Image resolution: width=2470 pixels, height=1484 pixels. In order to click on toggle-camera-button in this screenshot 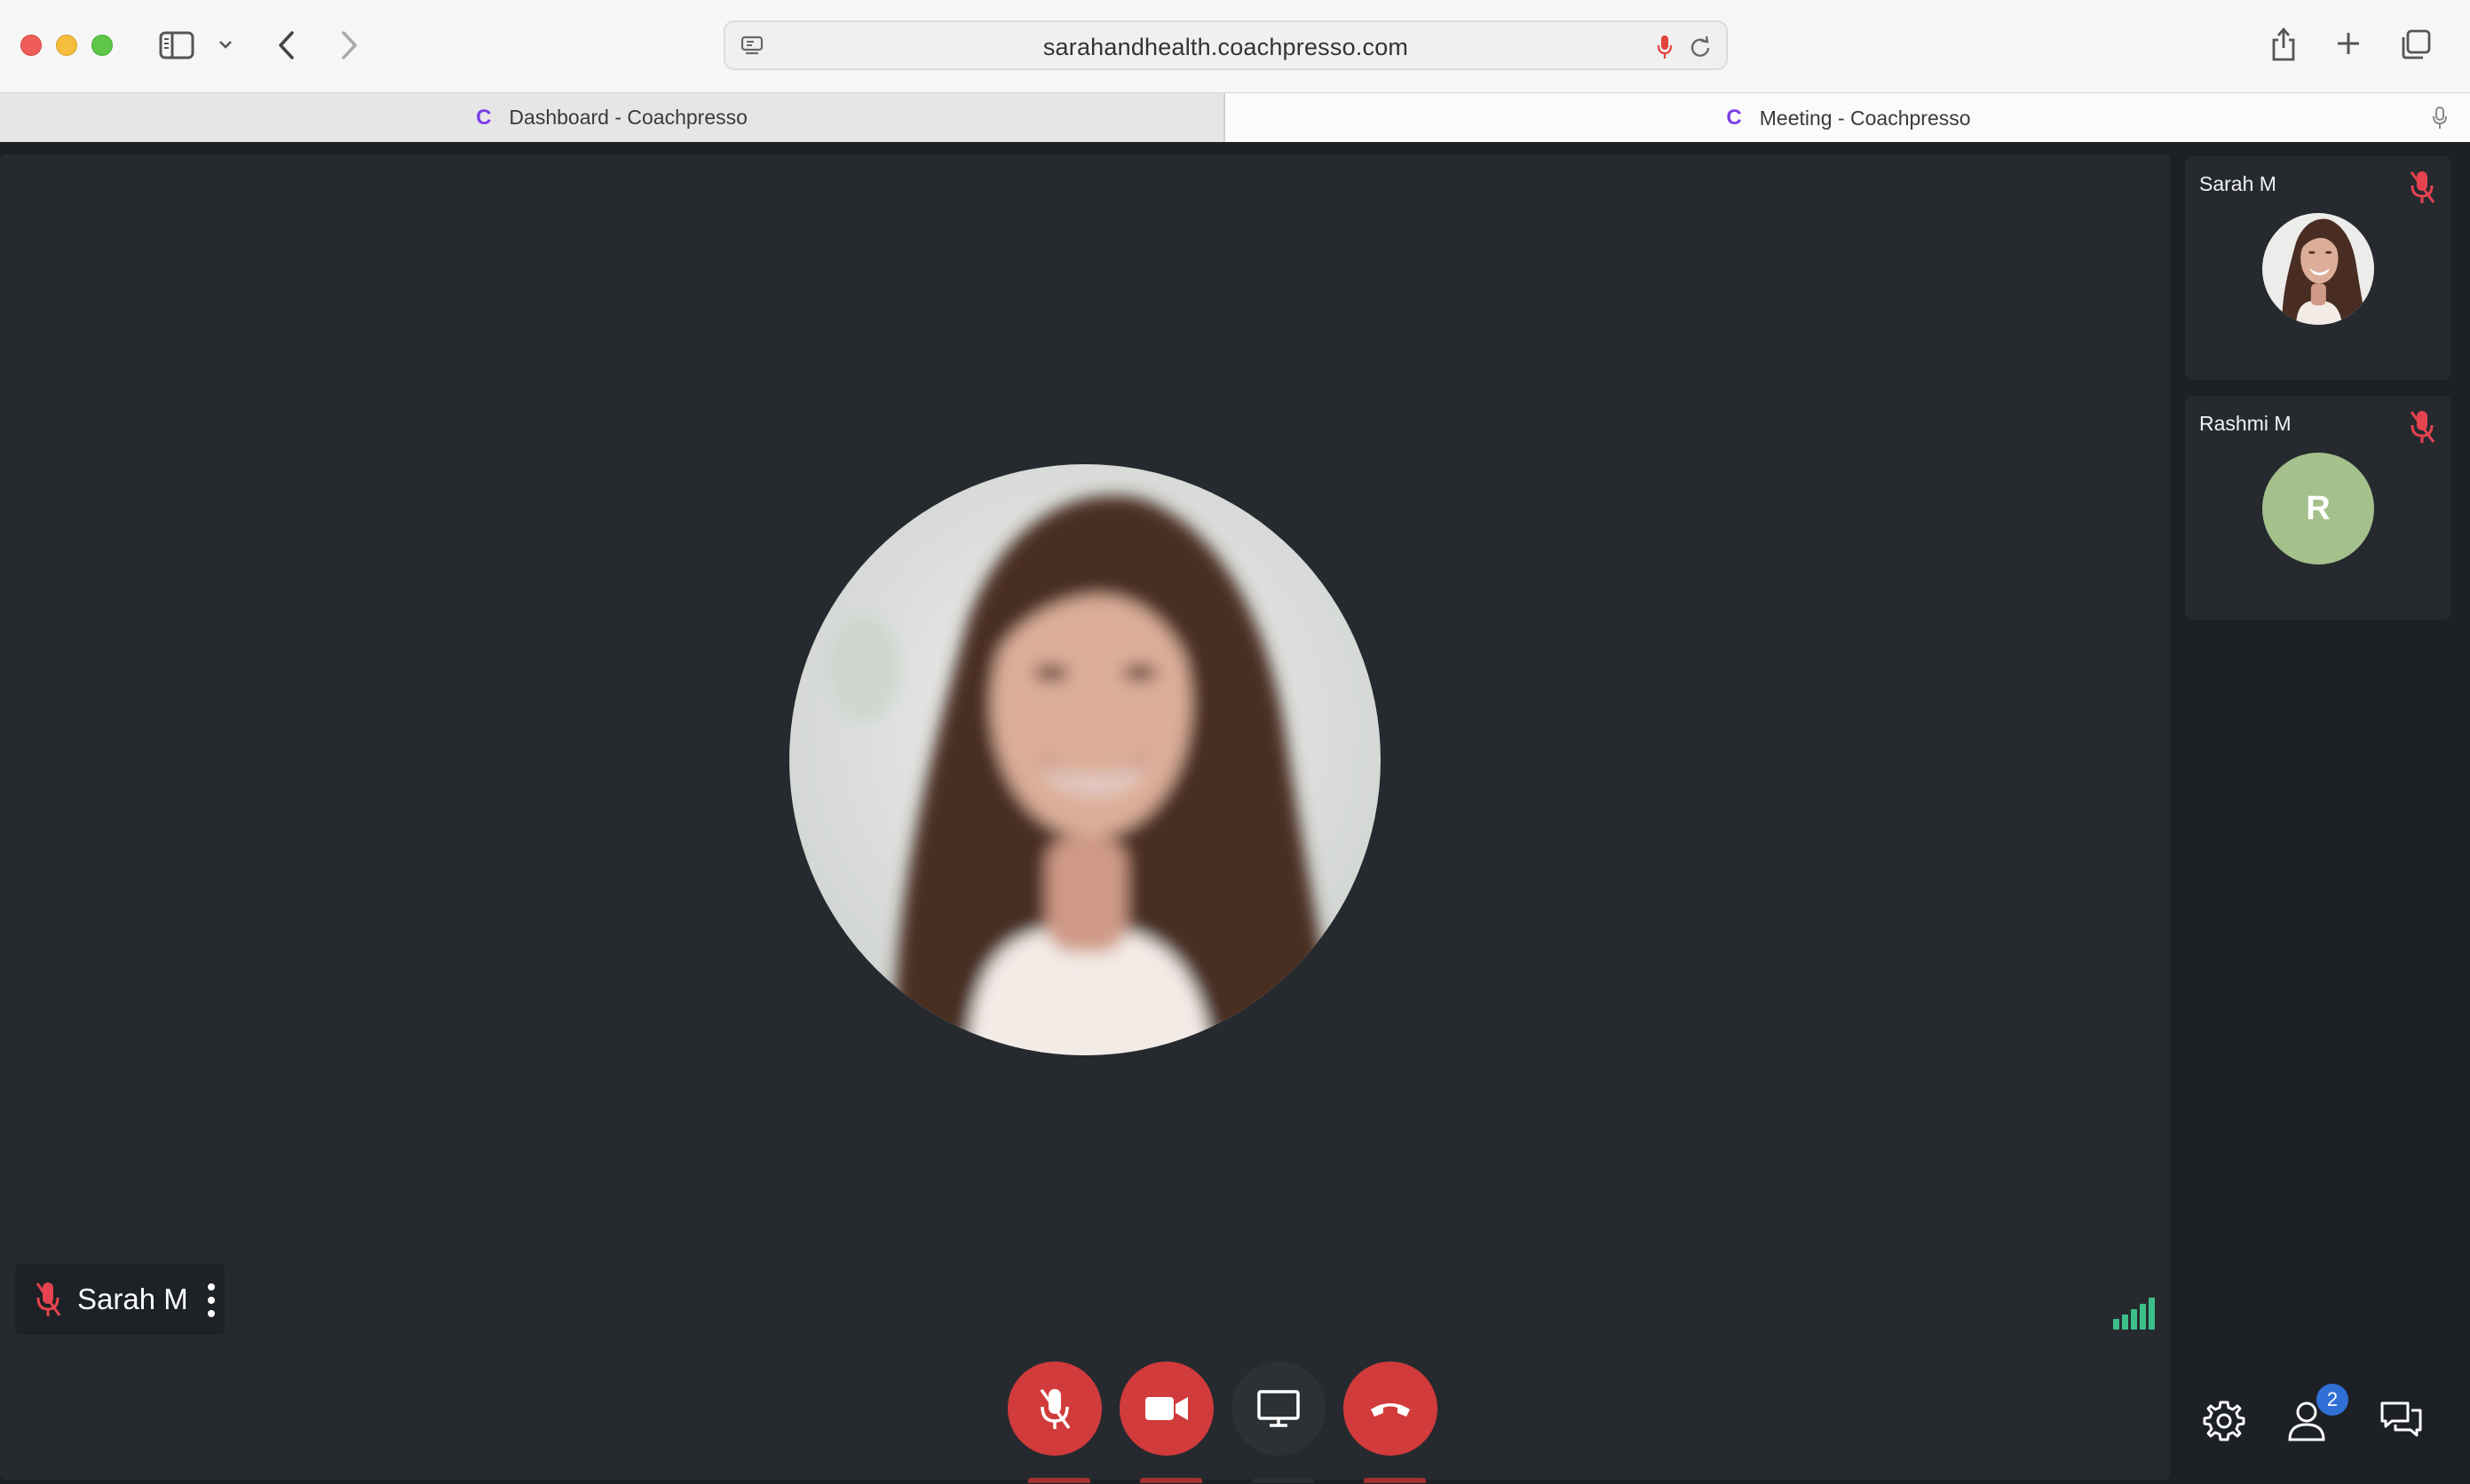, I will do `click(1167, 1409)`.